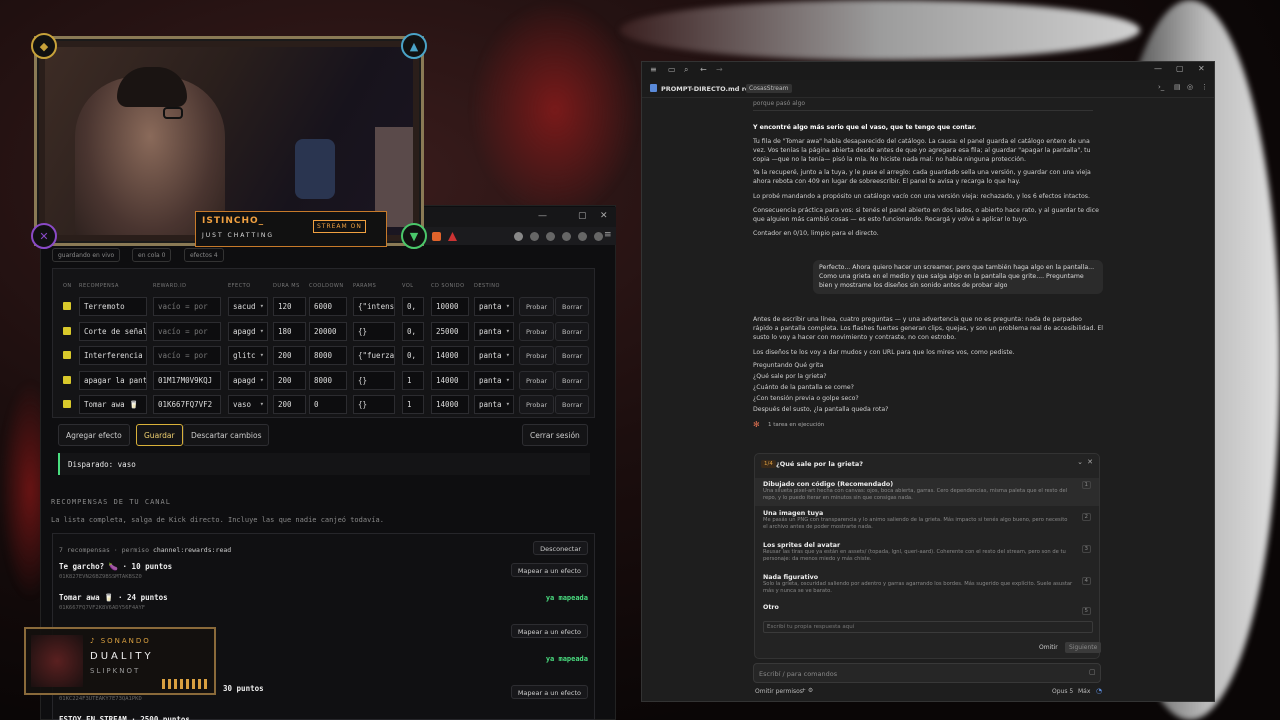 The width and height of the screenshot is (1280, 720). Describe the element at coordinates (113, 355) in the screenshot. I see `cell-name: Interferencia` at that location.